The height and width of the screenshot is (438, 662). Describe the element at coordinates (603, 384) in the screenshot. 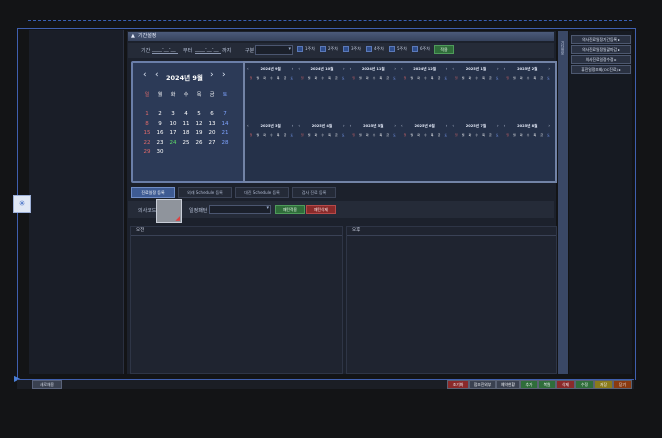

I see `bottom-action-button: 저장` at that location.